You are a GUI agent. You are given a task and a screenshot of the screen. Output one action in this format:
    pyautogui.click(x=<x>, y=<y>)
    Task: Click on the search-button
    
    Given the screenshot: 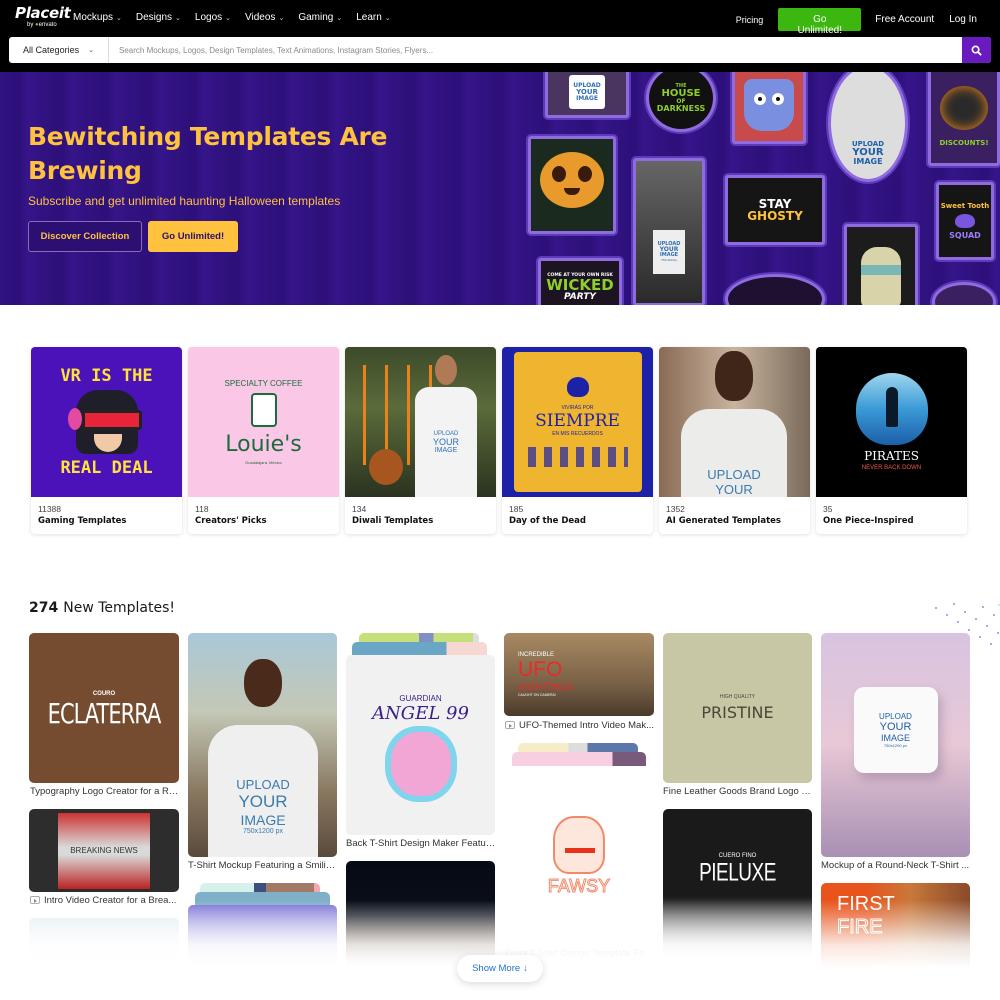 What is the action you would take?
    pyautogui.click(x=976, y=50)
    